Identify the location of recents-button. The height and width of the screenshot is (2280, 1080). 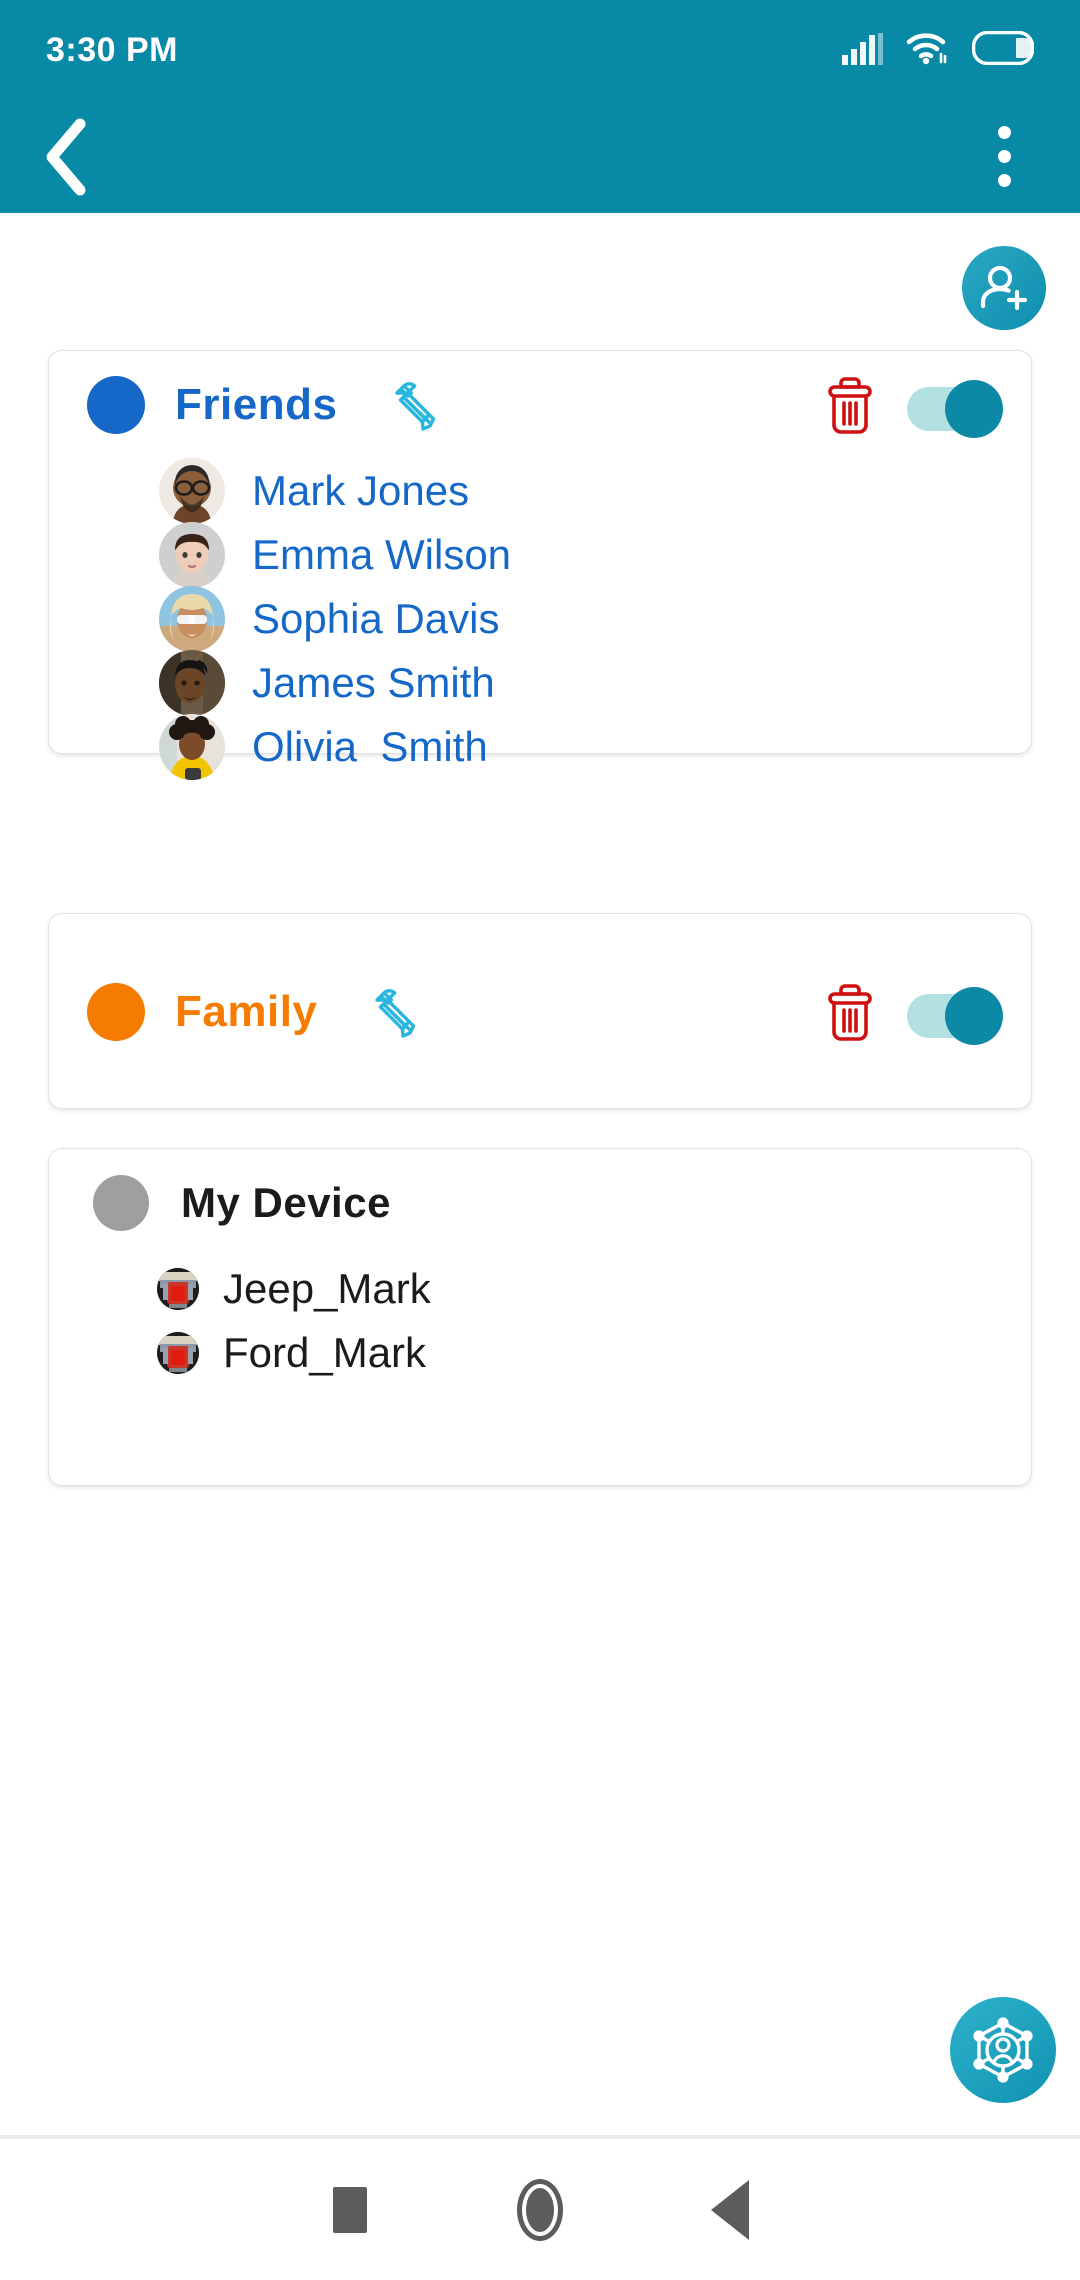
(350, 2209).